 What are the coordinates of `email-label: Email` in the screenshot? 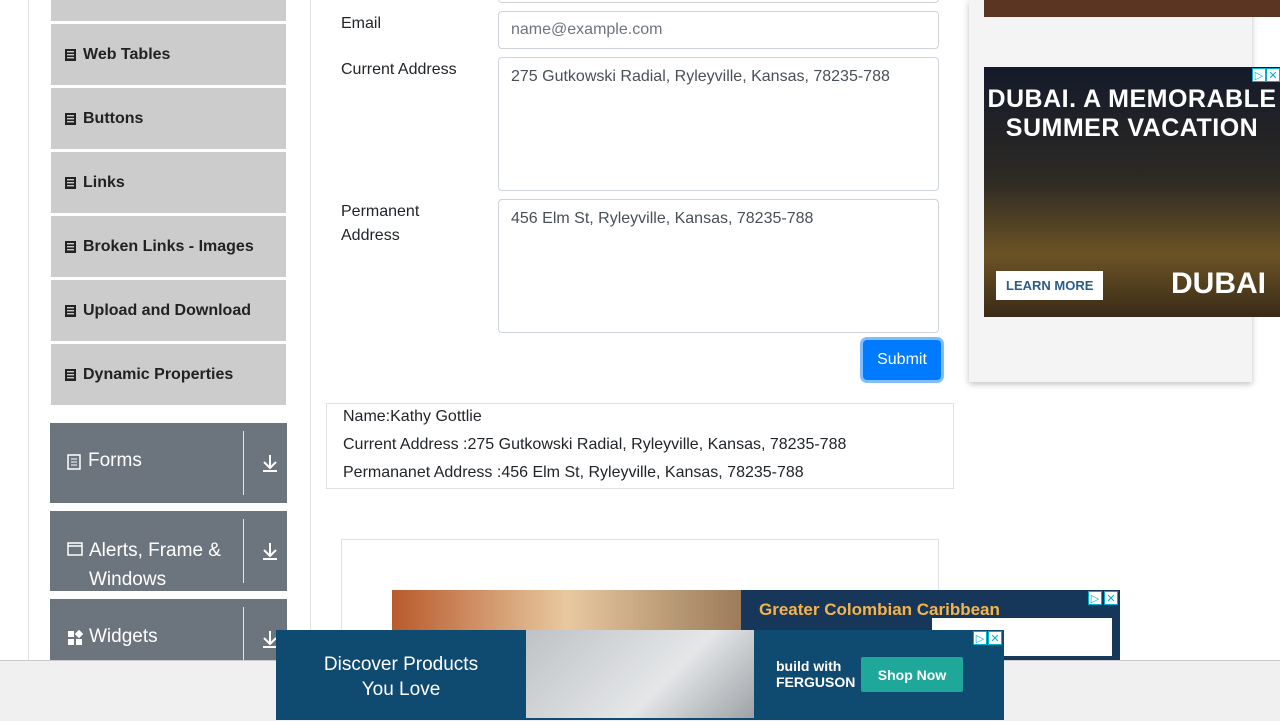 It's located at (361, 23).